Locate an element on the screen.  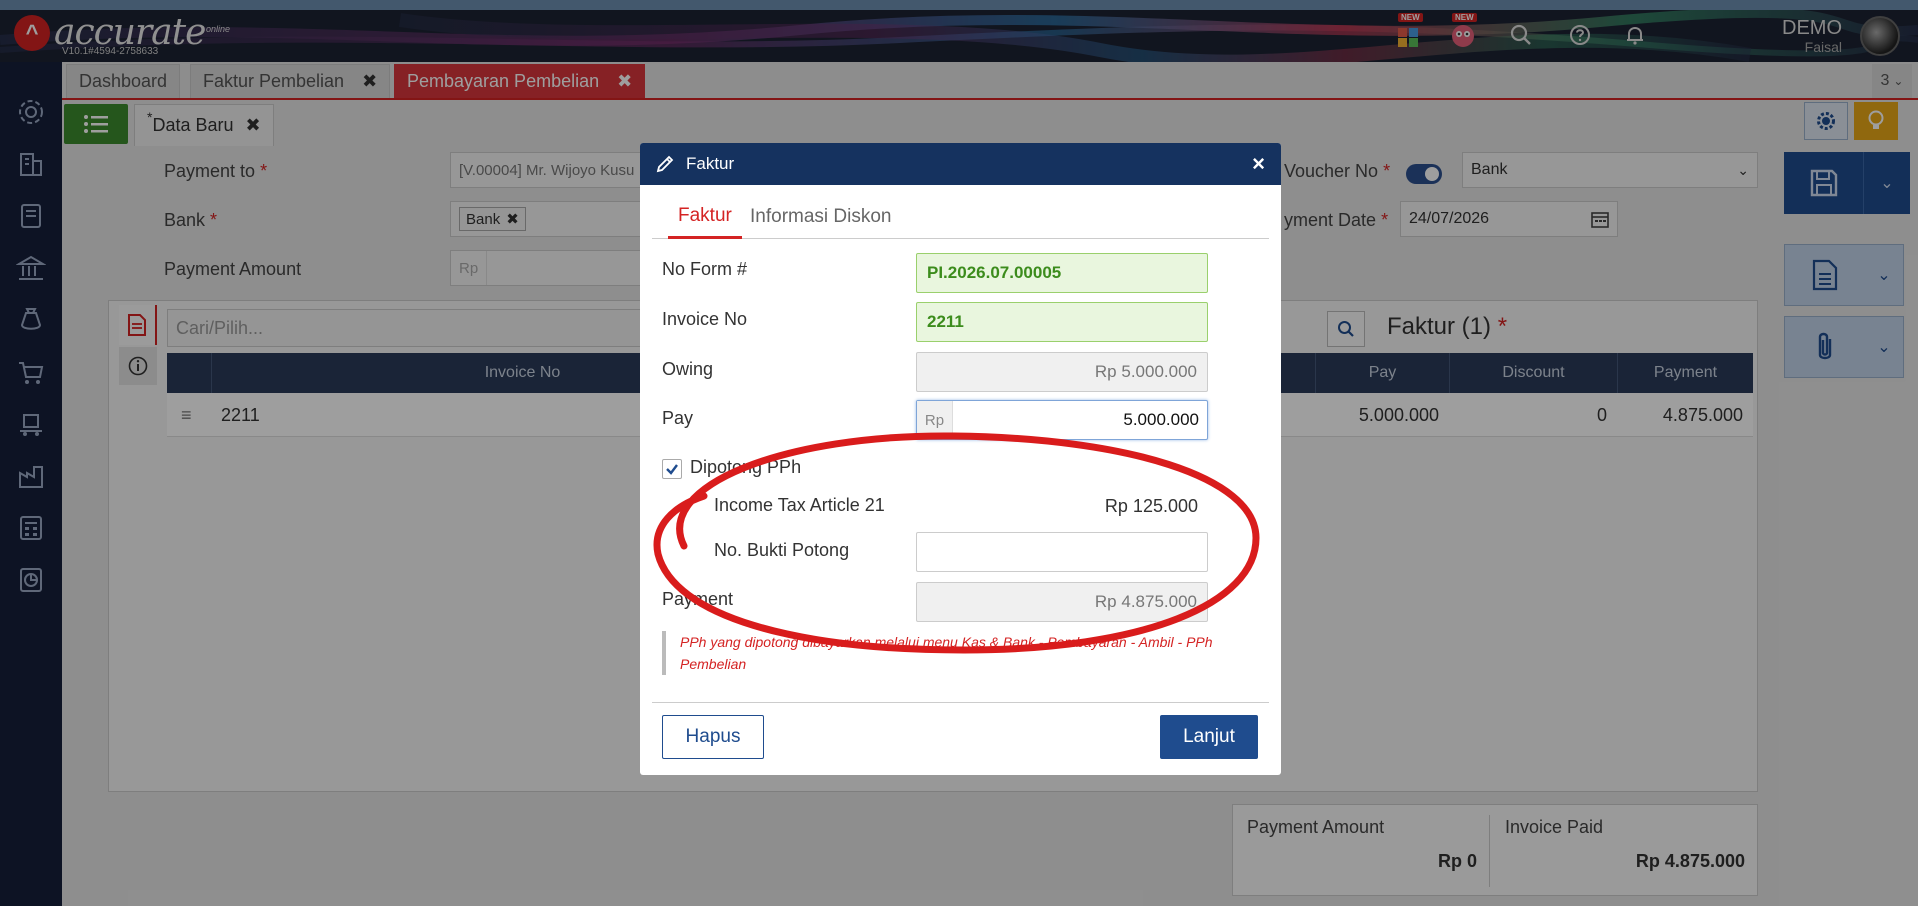
bukti-potong-input is located at coordinates (1062, 552).